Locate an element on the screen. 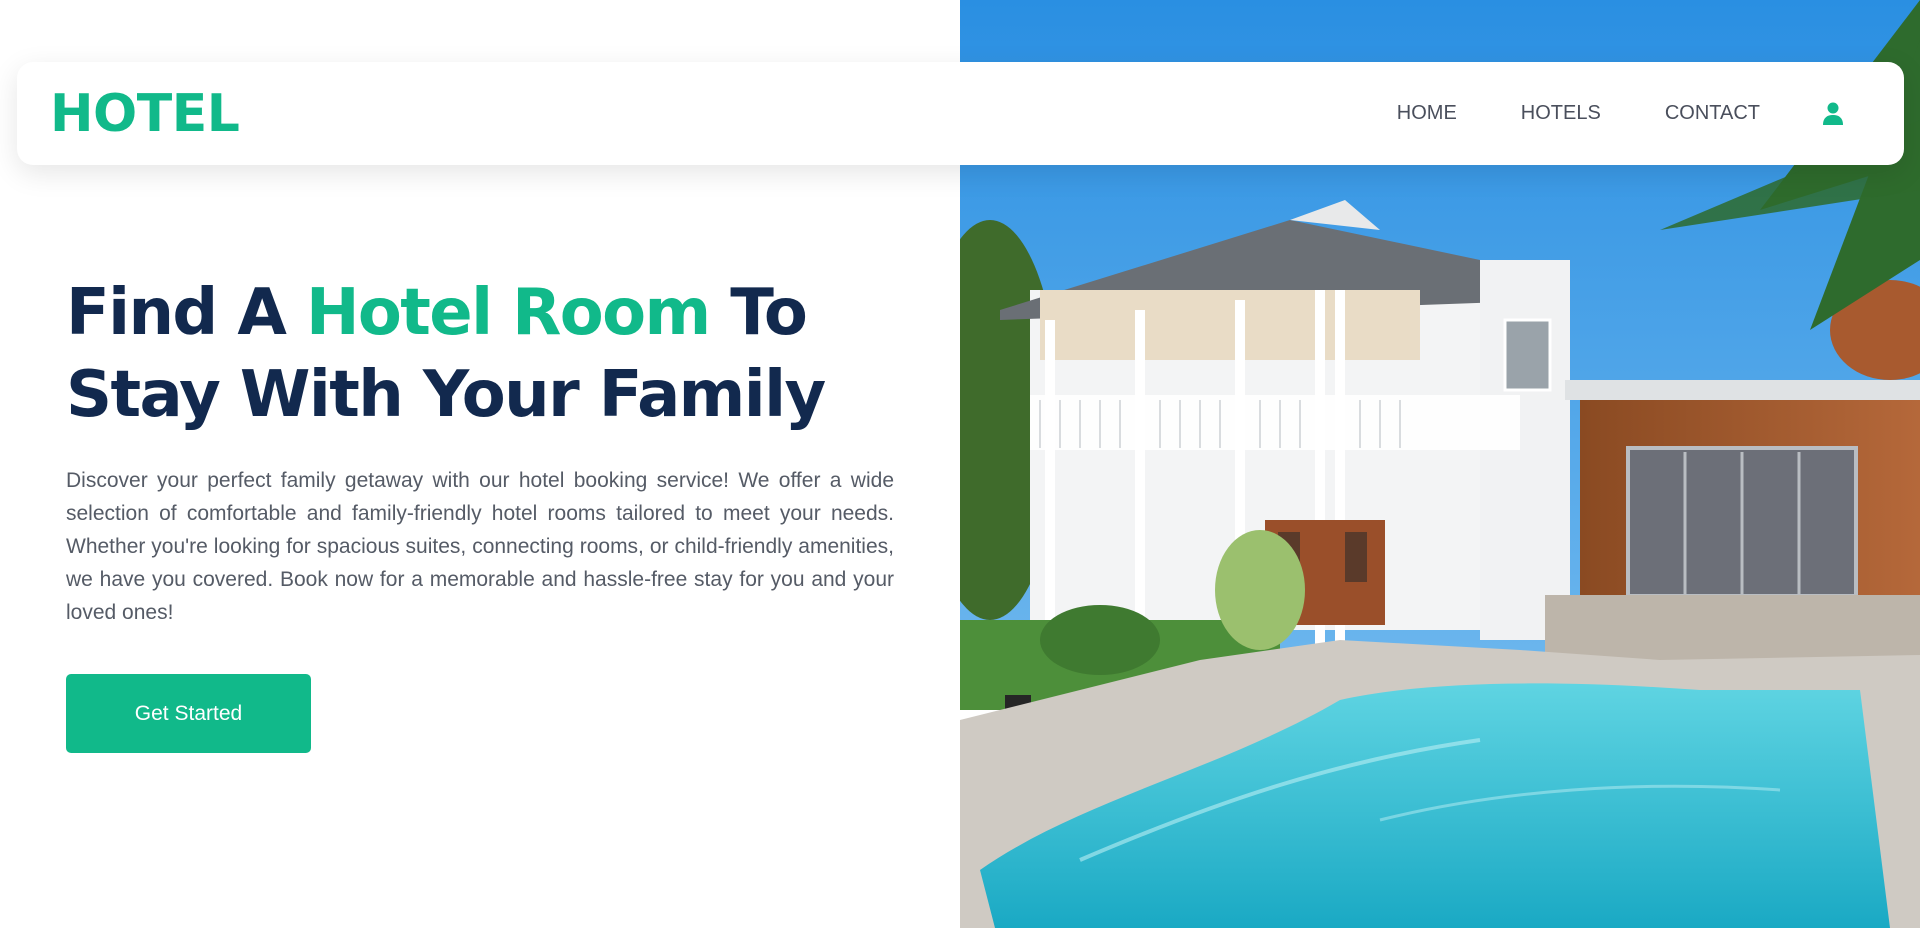 The width and height of the screenshot is (1920, 928). user-icon-glyph is located at coordinates (1833, 113).